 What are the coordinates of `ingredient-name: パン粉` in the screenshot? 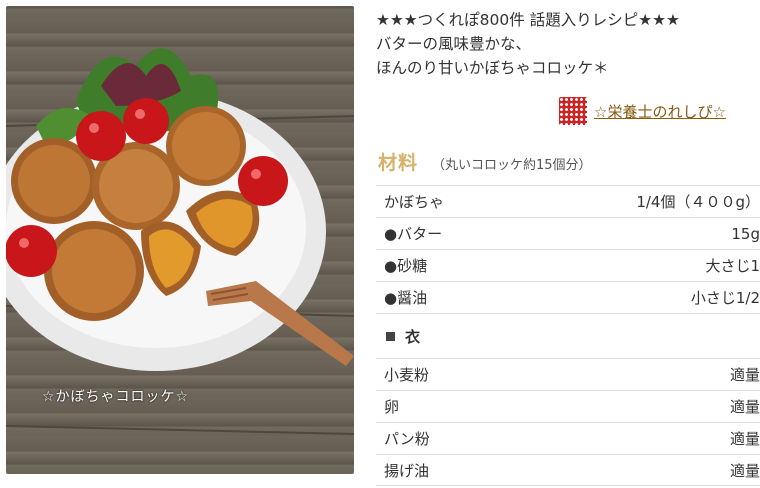 It's located at (407, 439).